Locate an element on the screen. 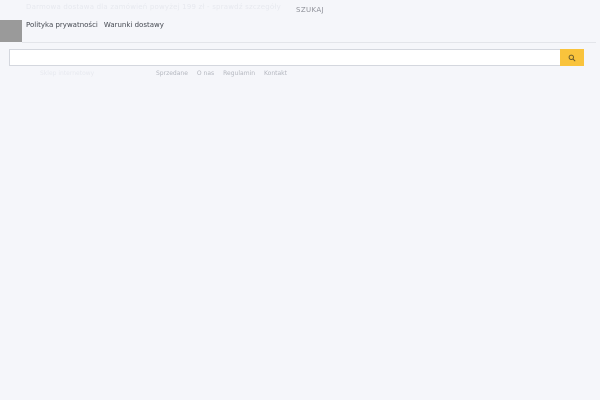 The width and height of the screenshot is (600, 400). header-divider is located at coordinates (309, 42).